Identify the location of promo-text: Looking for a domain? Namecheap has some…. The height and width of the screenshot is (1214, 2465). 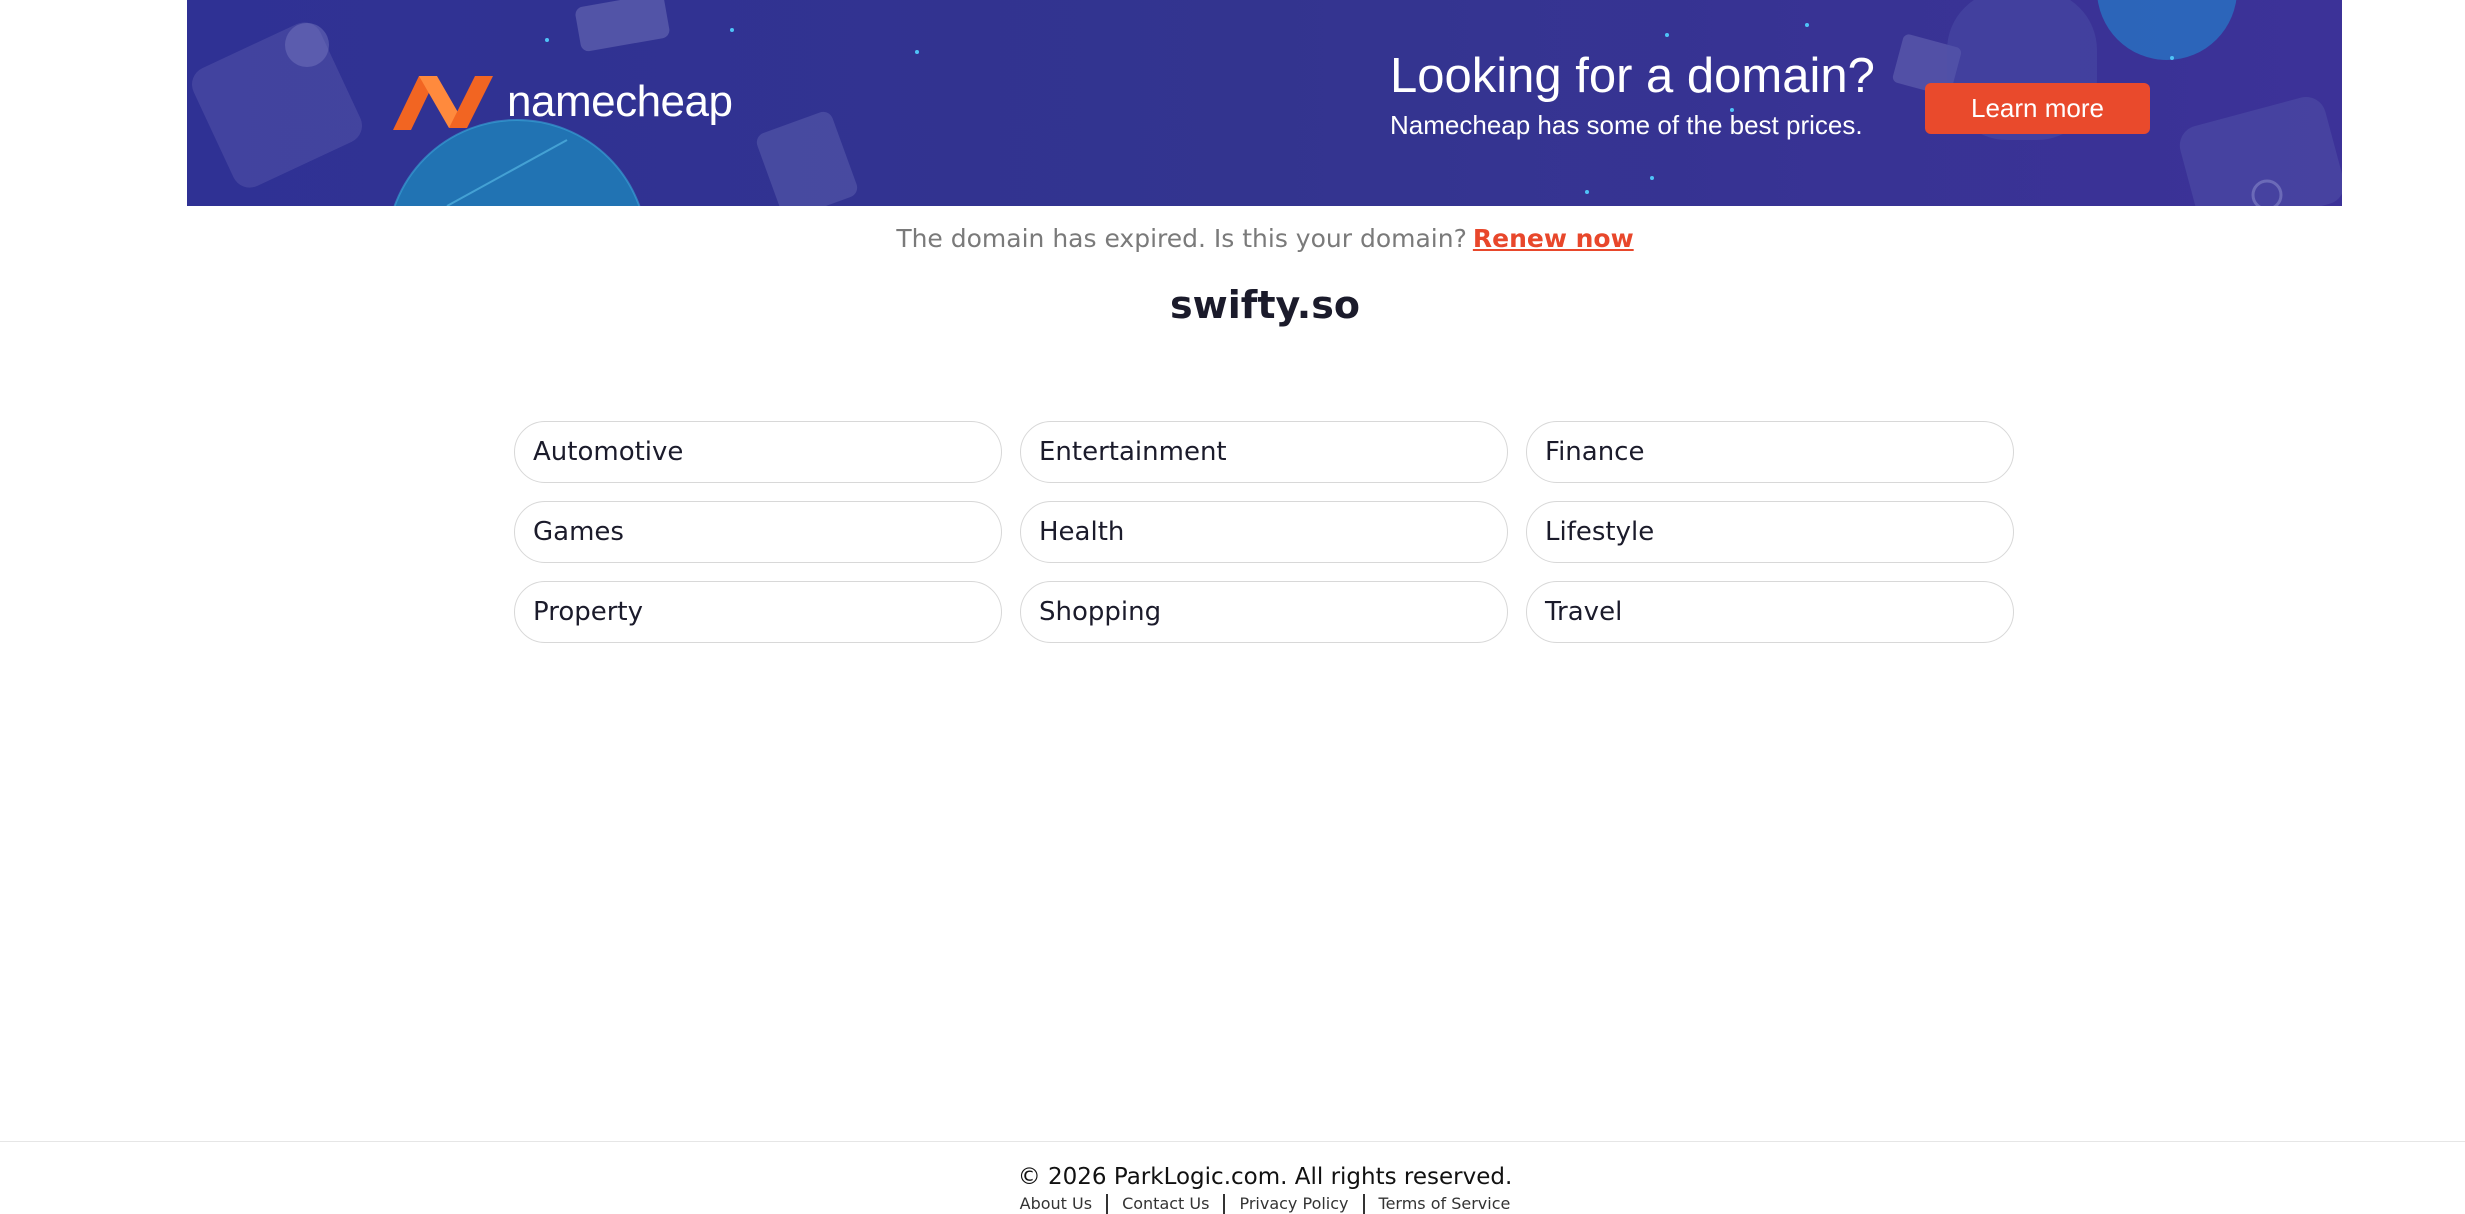
(1632, 95).